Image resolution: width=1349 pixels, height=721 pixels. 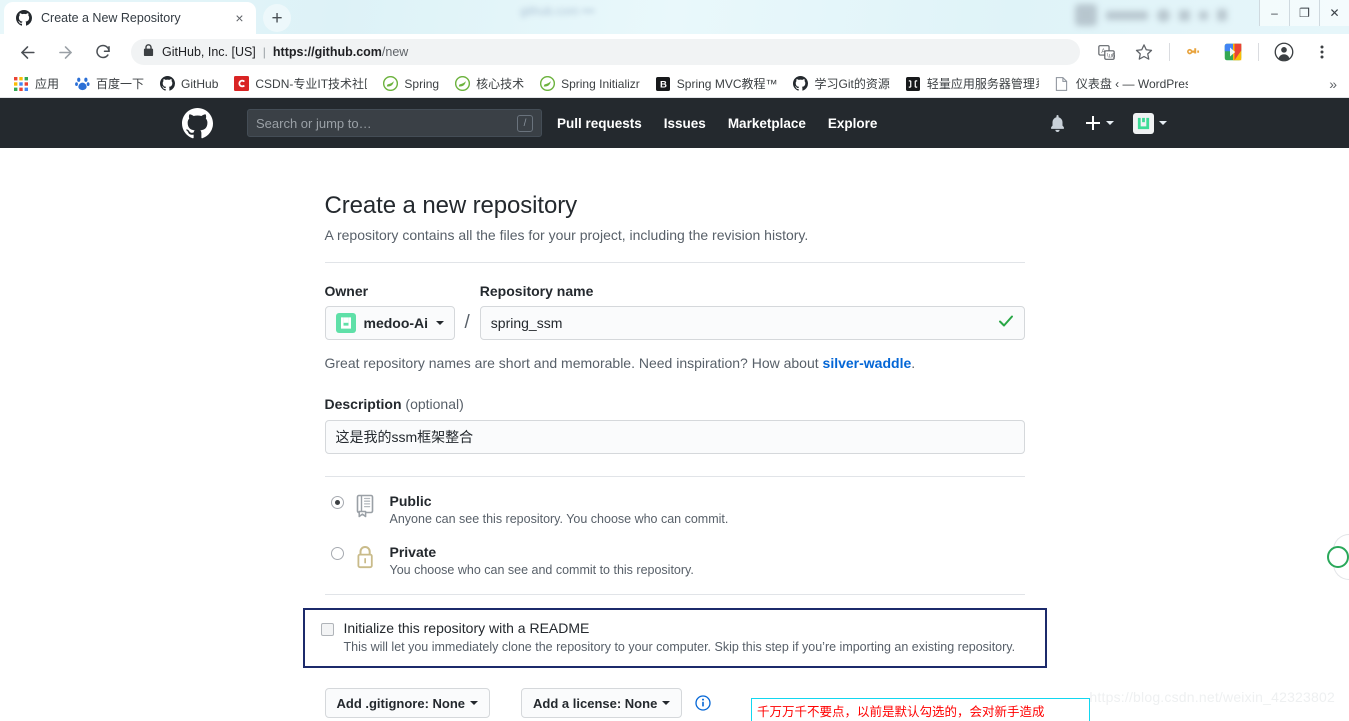 I want to click on owner-dropdown: medoo-Ai, so click(x=389, y=323).